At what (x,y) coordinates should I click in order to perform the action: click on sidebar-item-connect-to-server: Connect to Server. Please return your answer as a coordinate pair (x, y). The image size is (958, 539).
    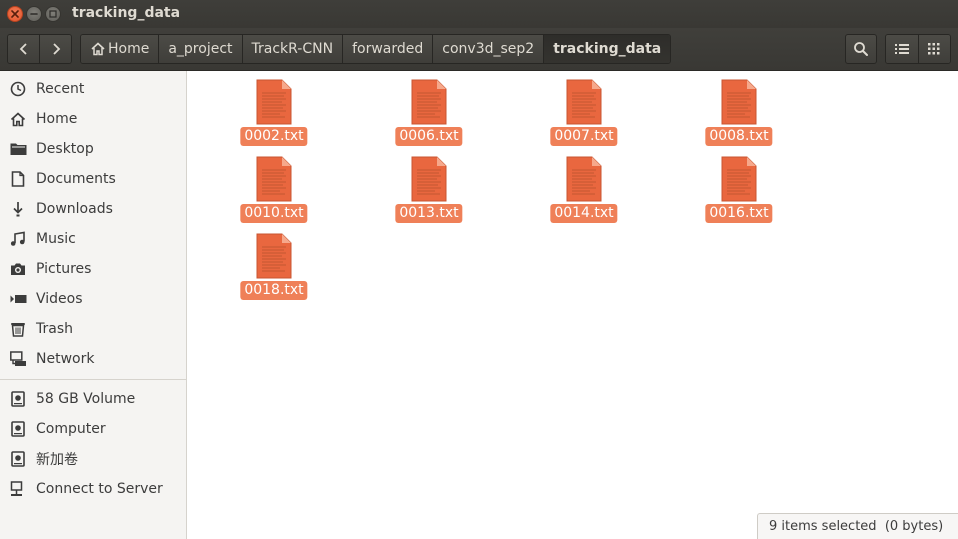
    Looking at the image, I should click on (93, 489).